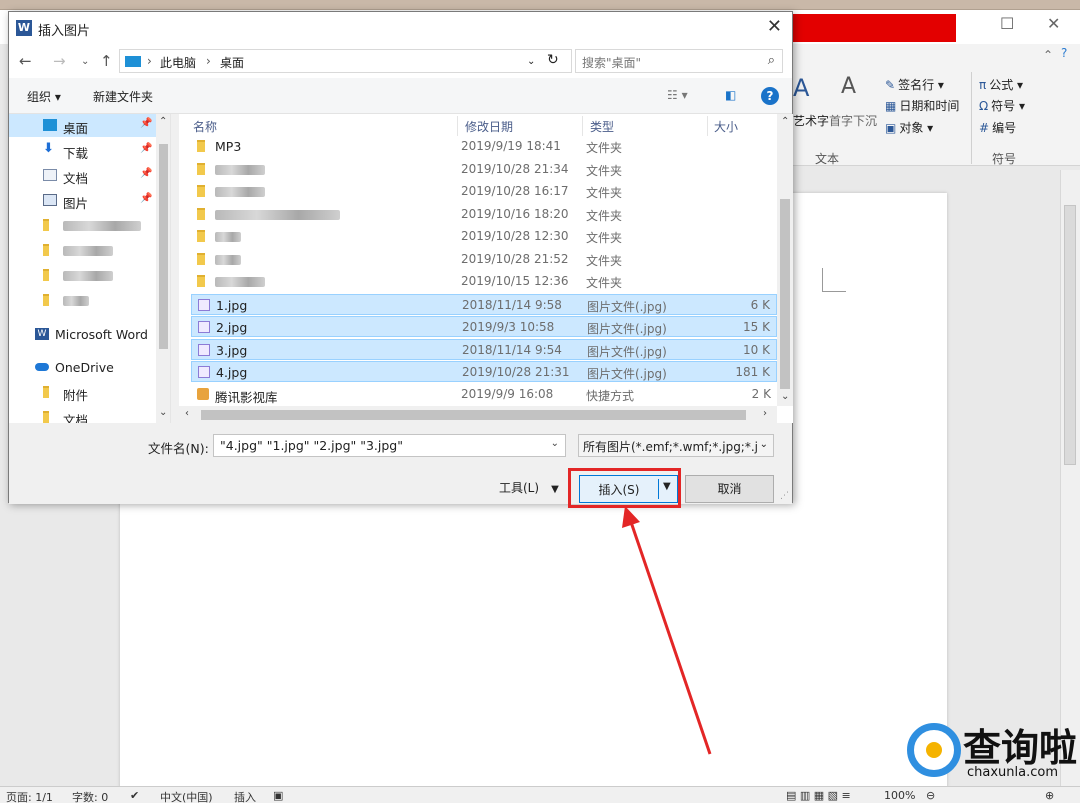 The image size is (1080, 803). What do you see at coordinates (29, 796) in the screenshot?
I see `status-page: 页面: 1/1` at bounding box center [29, 796].